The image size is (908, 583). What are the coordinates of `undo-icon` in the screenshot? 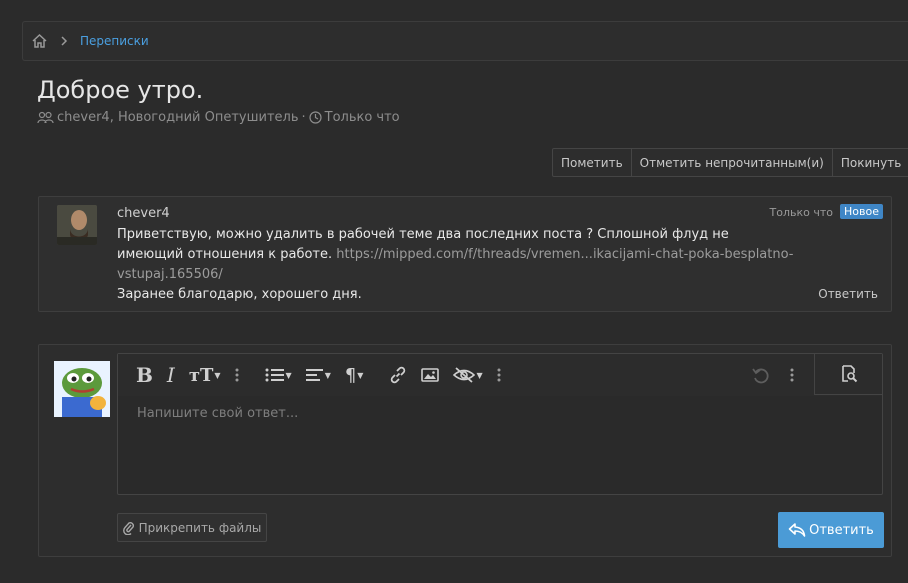 It's located at (761, 378).